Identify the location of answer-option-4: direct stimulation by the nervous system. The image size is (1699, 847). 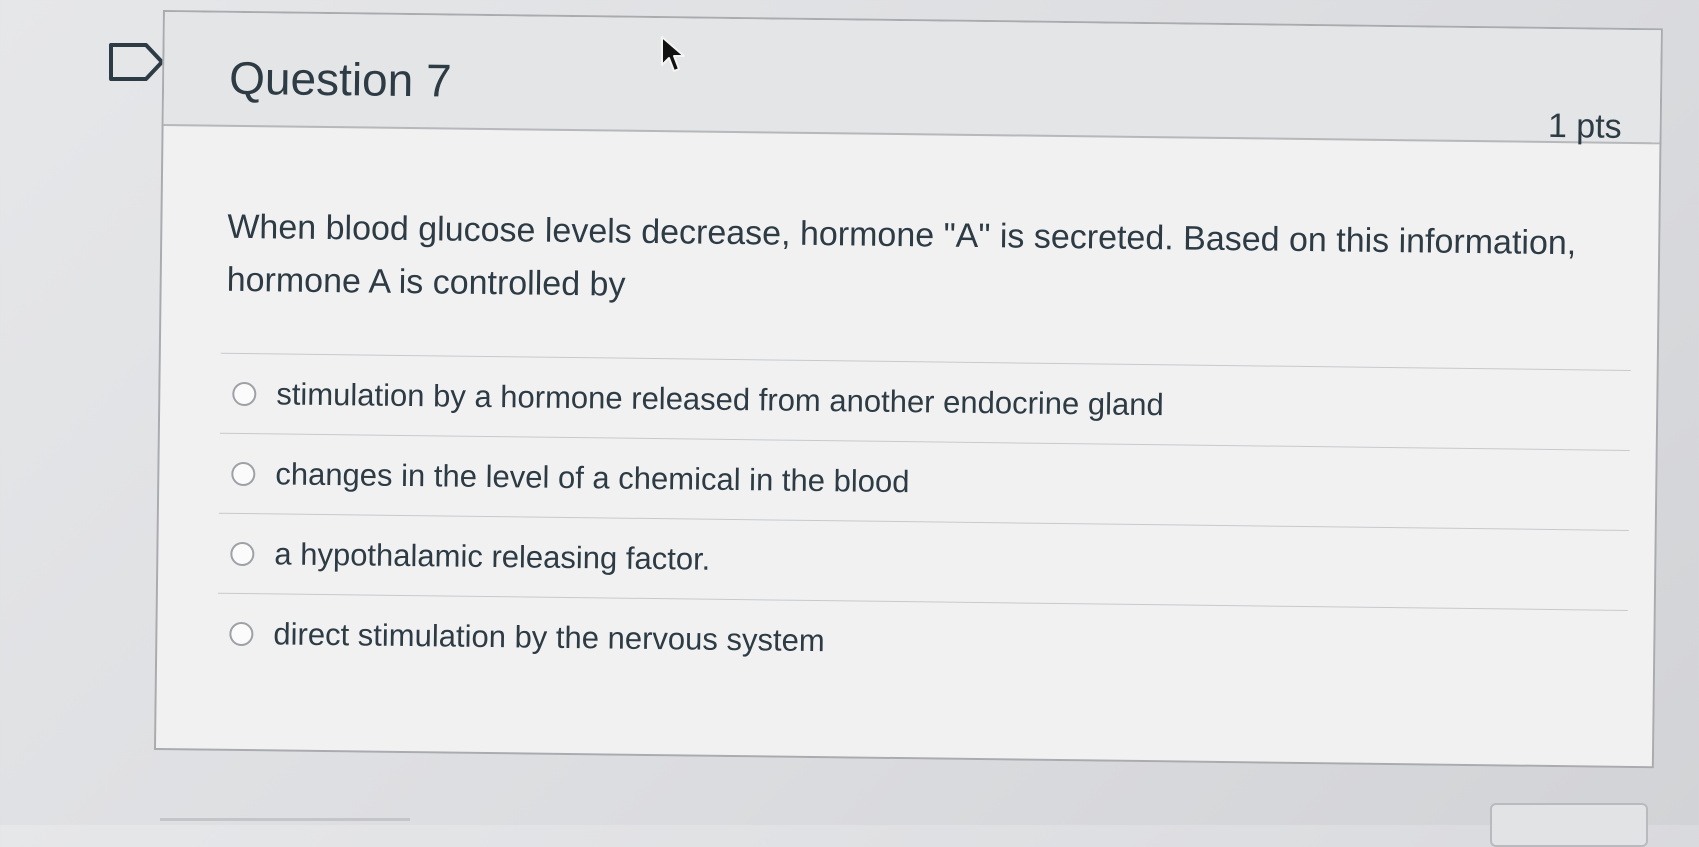
(922, 642).